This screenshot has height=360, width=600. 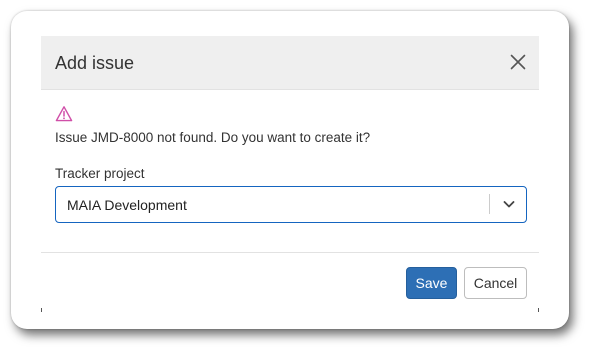 I want to click on select-separator, so click(x=489, y=204).